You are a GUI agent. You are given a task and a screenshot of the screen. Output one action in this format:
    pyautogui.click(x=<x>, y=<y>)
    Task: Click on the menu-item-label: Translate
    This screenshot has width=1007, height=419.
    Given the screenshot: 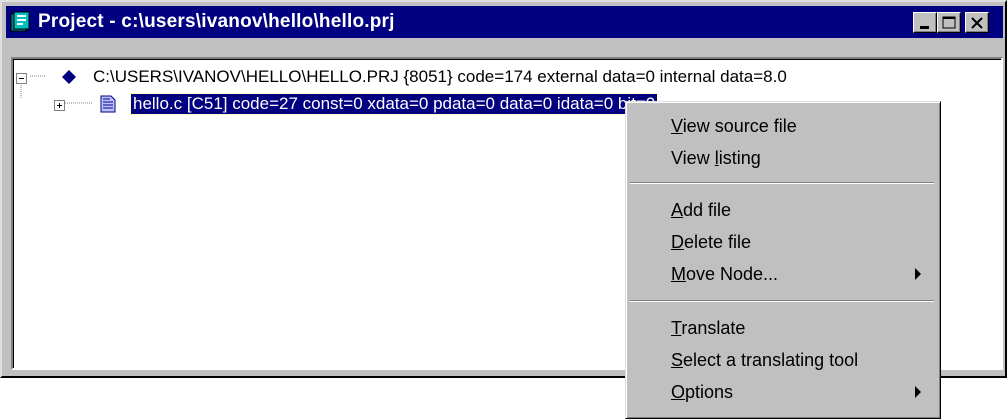 What is the action you would take?
    pyautogui.click(x=708, y=328)
    